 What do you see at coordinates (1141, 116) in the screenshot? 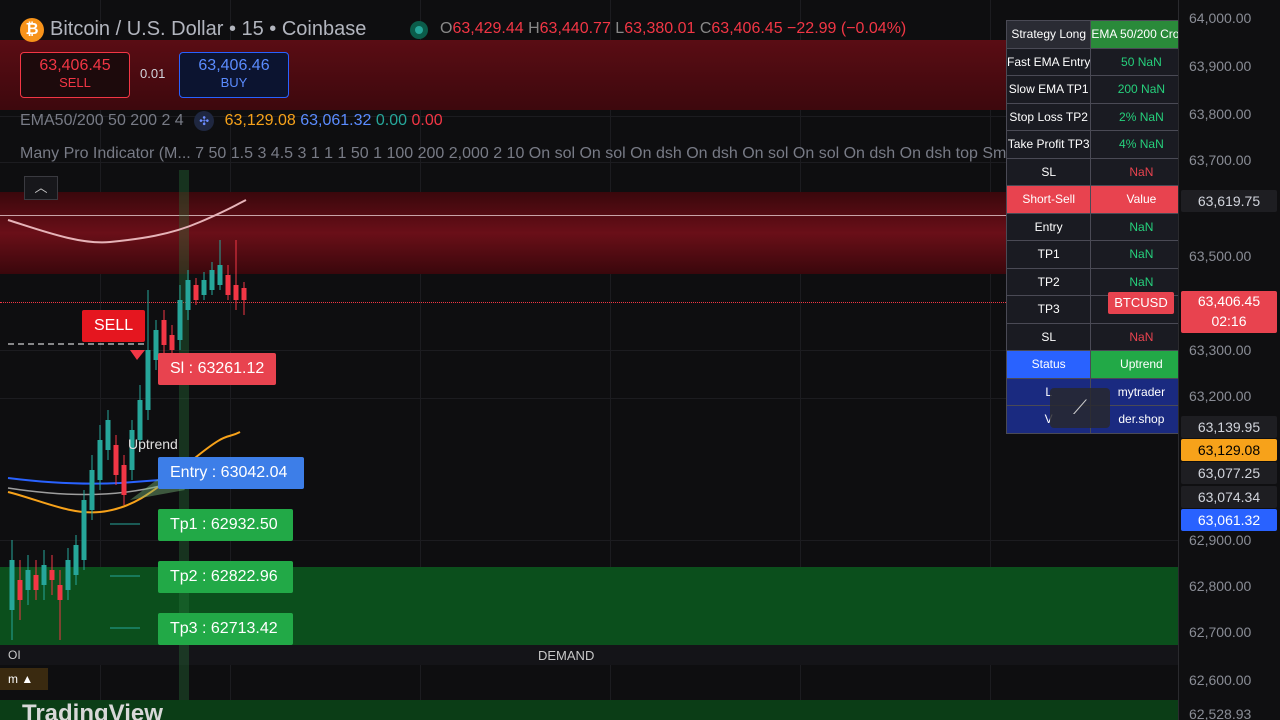
I see `table-value-cell: 2% NaN` at bounding box center [1141, 116].